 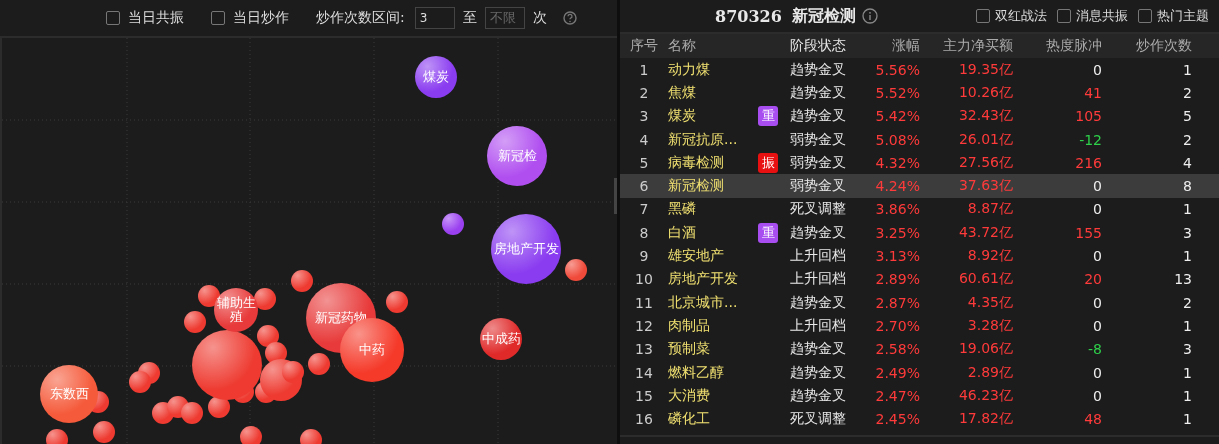 What do you see at coordinates (696, 162) in the screenshot?
I see `table-cell-text: 病毒检测` at bounding box center [696, 162].